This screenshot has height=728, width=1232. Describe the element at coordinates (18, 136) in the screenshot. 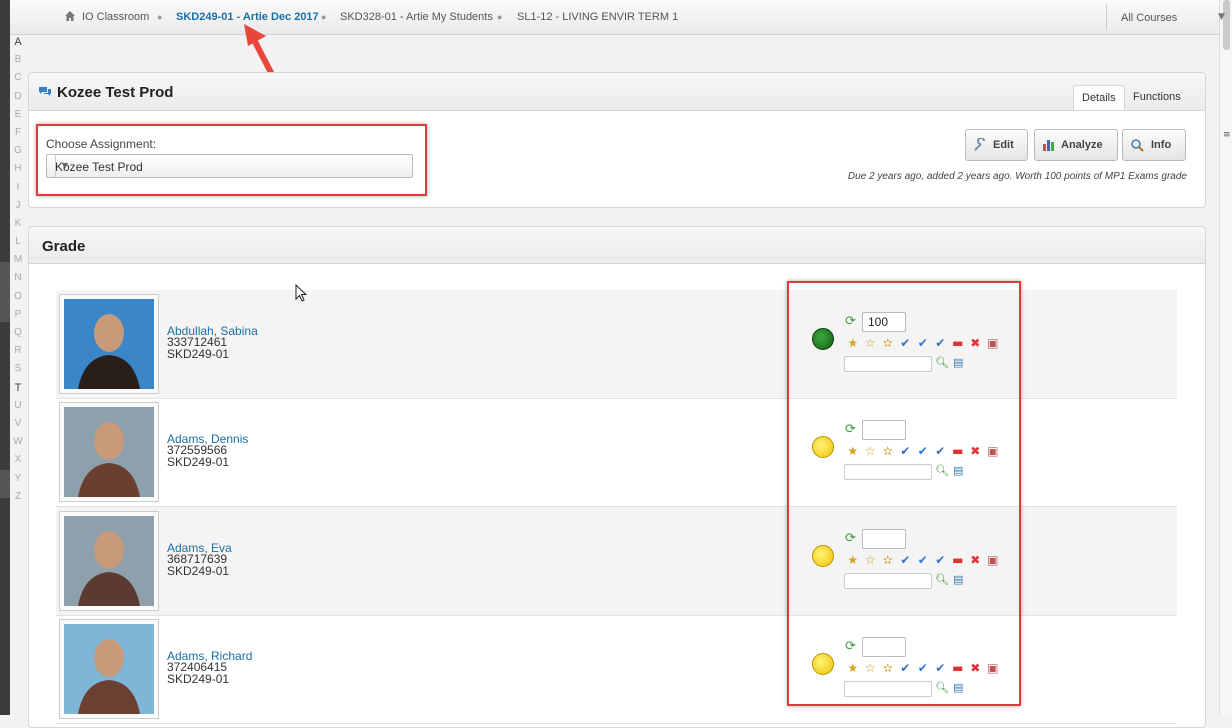

I see `alpha-index-letter: F` at that location.